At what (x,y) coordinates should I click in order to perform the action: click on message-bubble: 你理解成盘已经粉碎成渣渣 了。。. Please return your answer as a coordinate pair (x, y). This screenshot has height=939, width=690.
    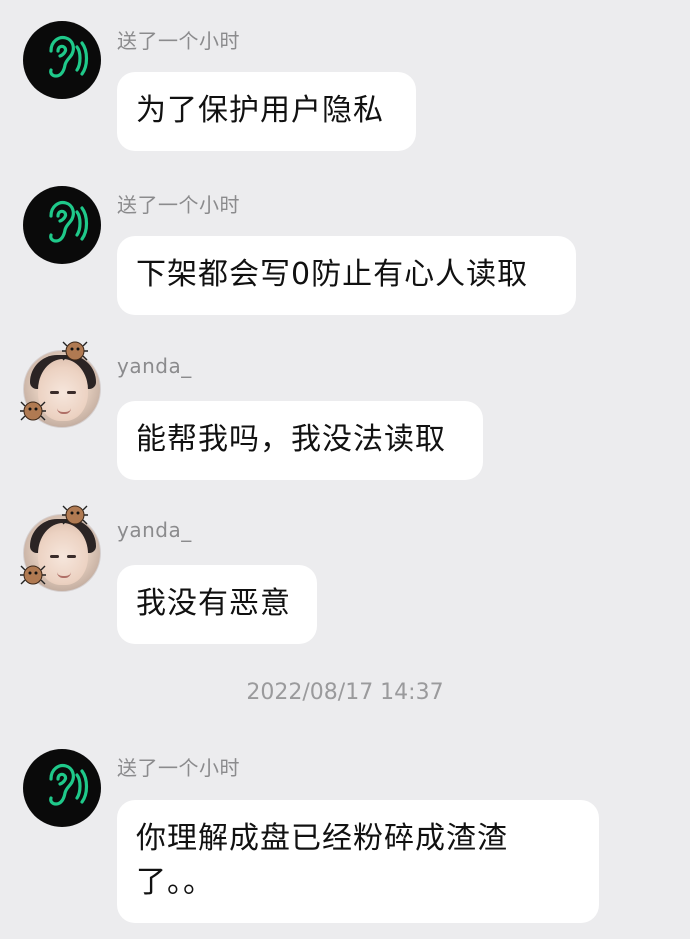
    Looking at the image, I should click on (358, 861).